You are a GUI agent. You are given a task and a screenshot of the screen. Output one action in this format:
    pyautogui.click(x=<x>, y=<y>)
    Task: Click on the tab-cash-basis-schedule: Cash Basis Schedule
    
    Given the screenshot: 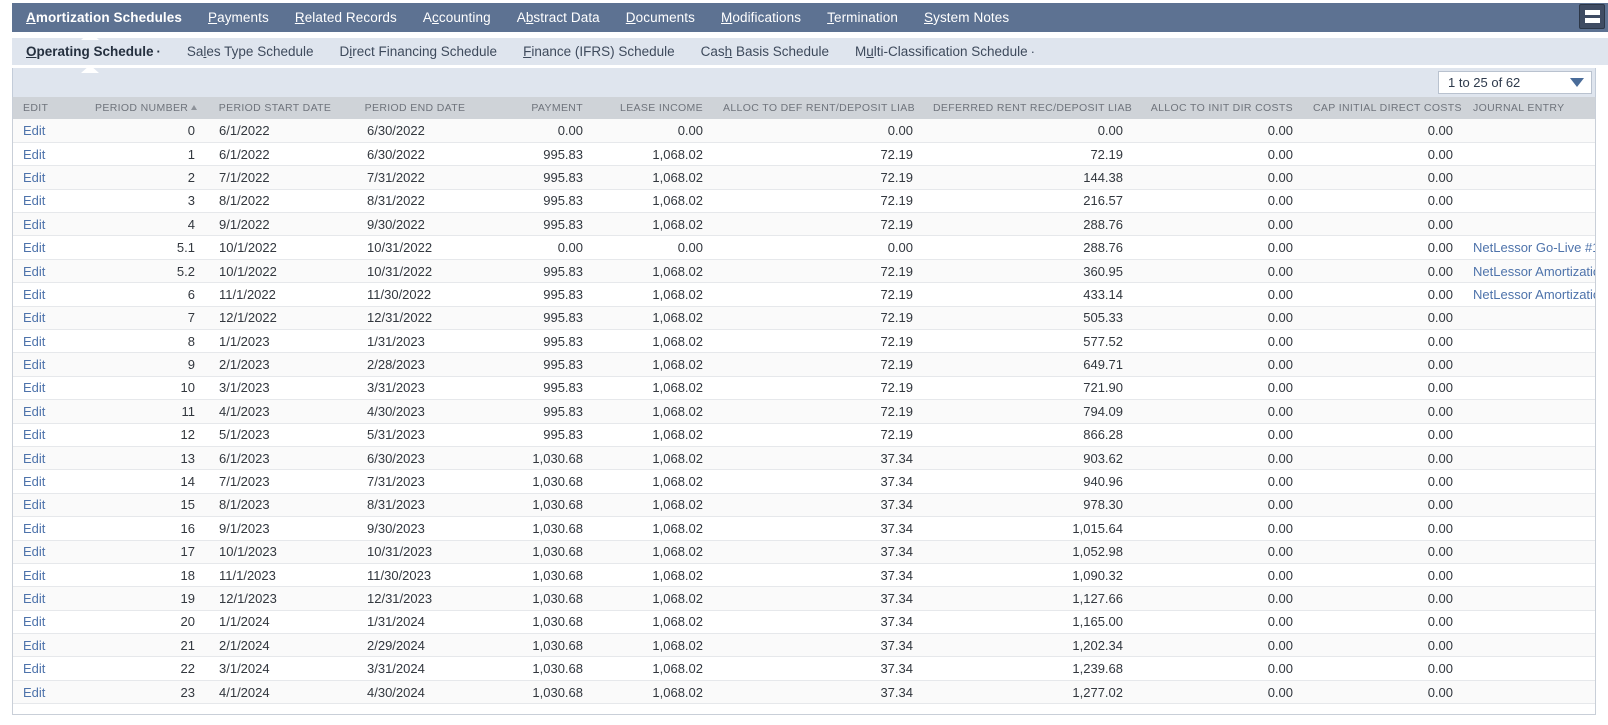 What is the action you would take?
    pyautogui.click(x=765, y=51)
    